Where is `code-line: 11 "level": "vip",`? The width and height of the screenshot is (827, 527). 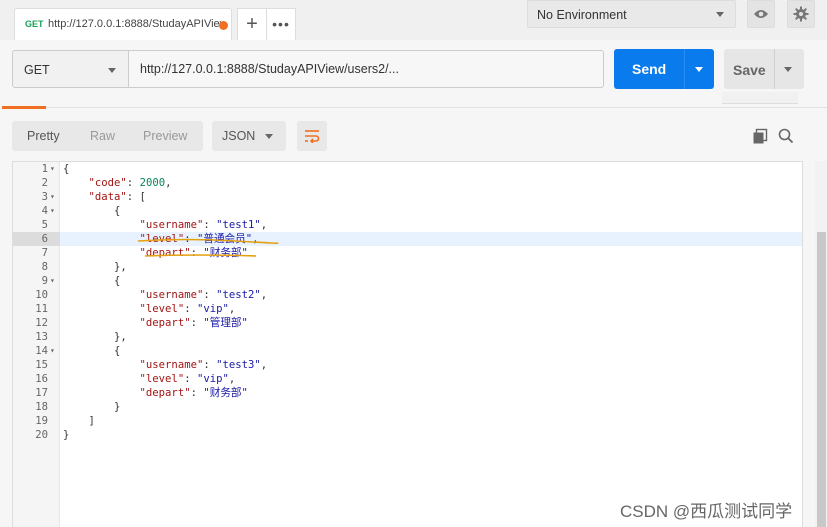
code-line: 11 "level": "vip", is located at coordinates (407, 309).